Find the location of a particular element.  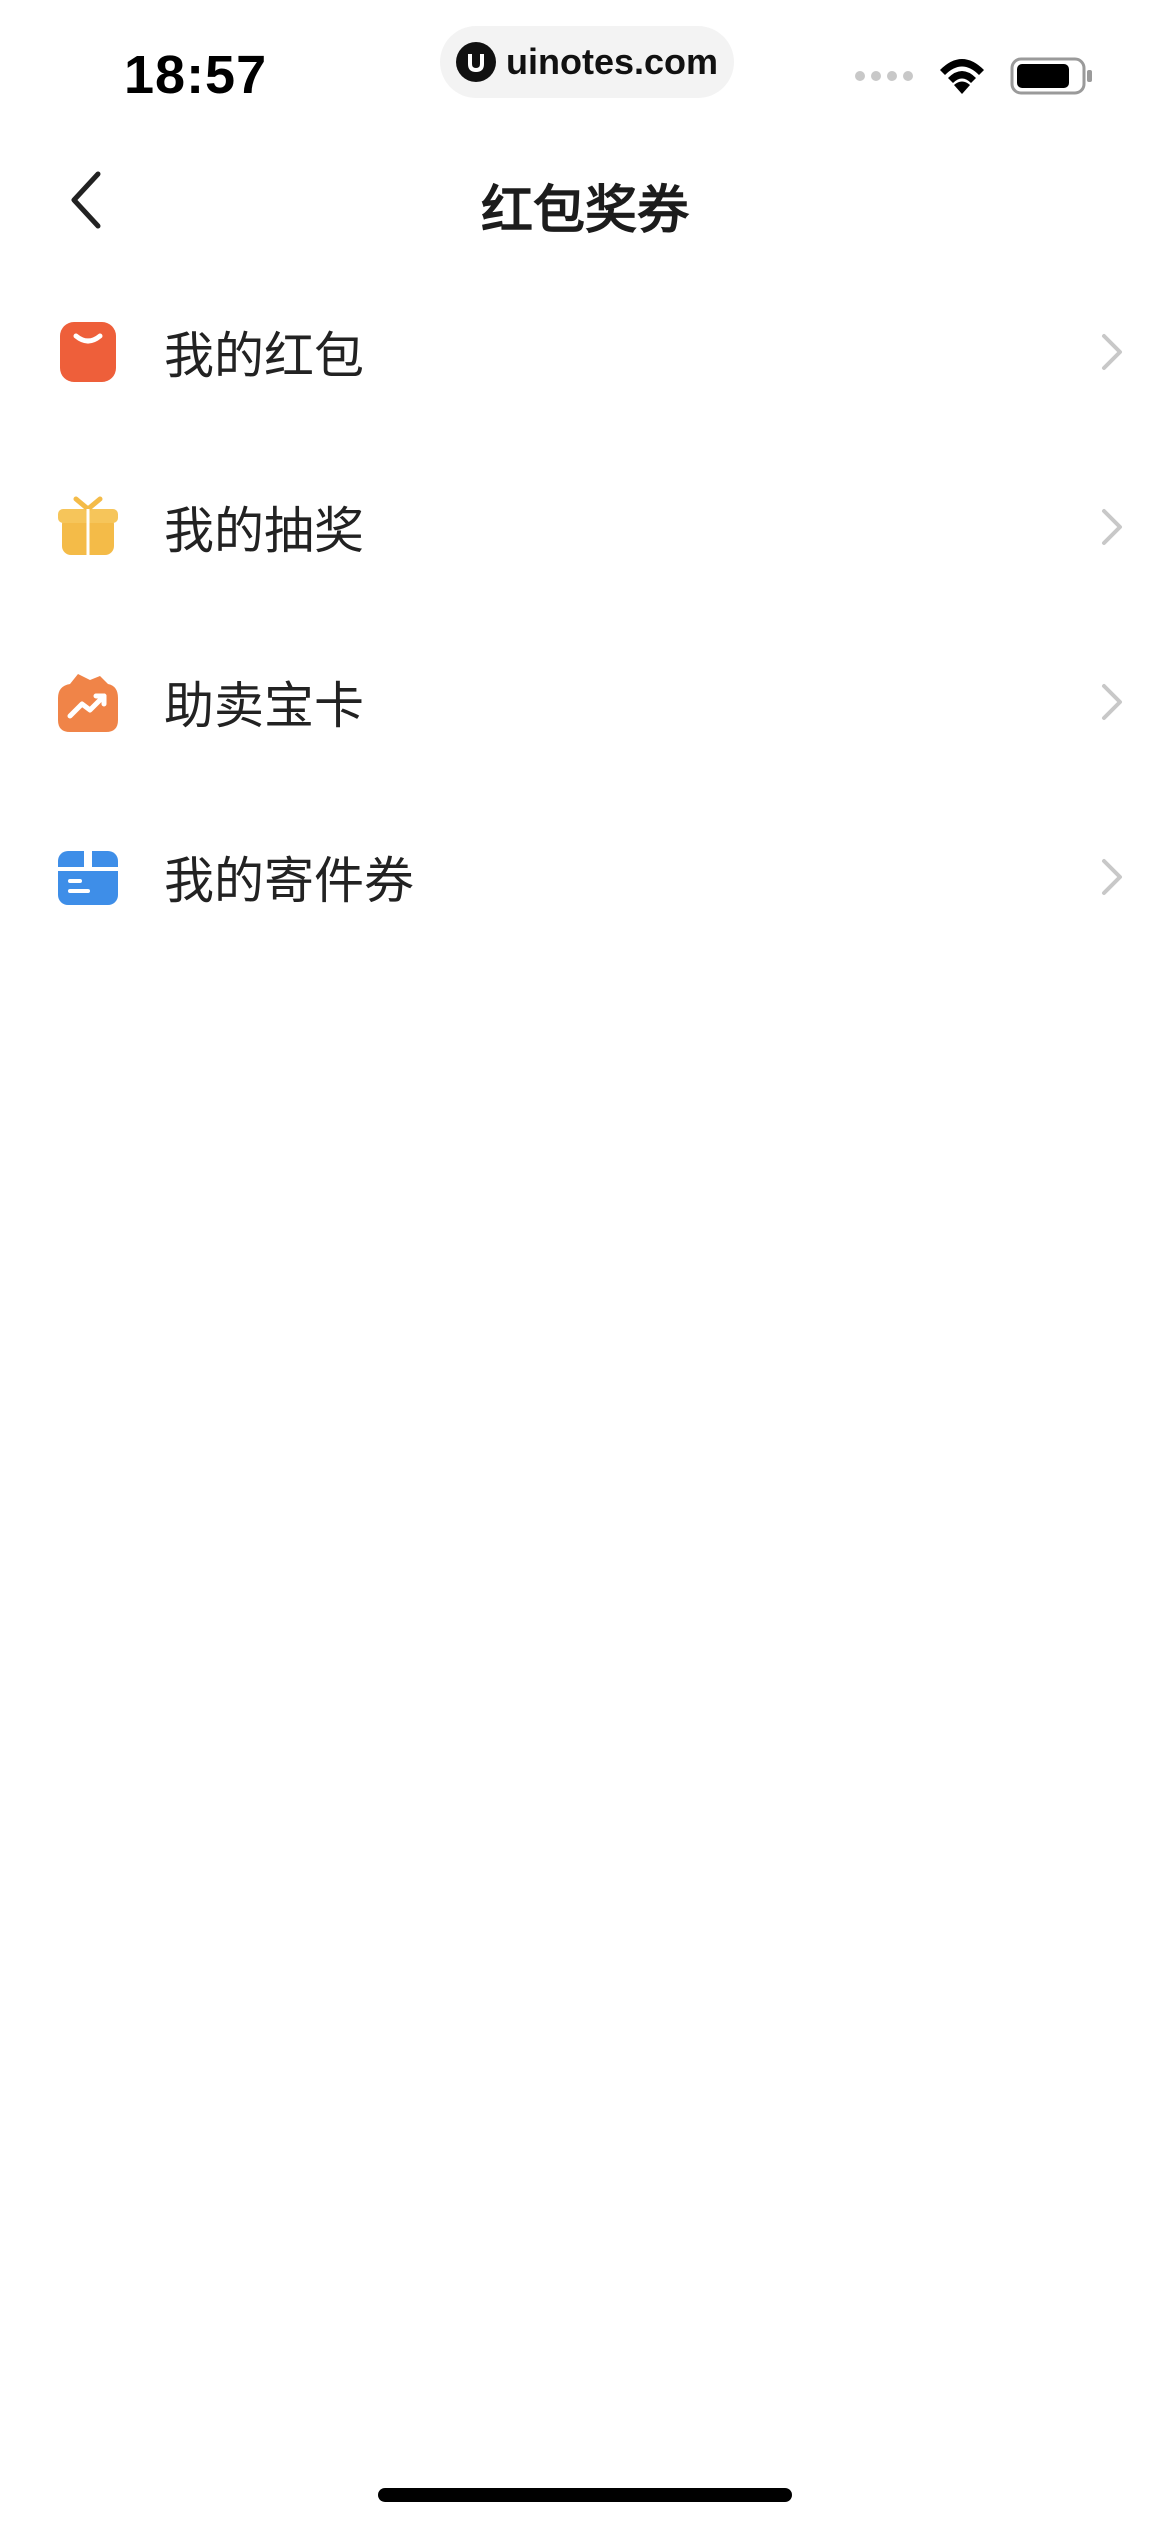

menu-item-shipping-coupon: 我的寄件券 is located at coordinates (585, 876).